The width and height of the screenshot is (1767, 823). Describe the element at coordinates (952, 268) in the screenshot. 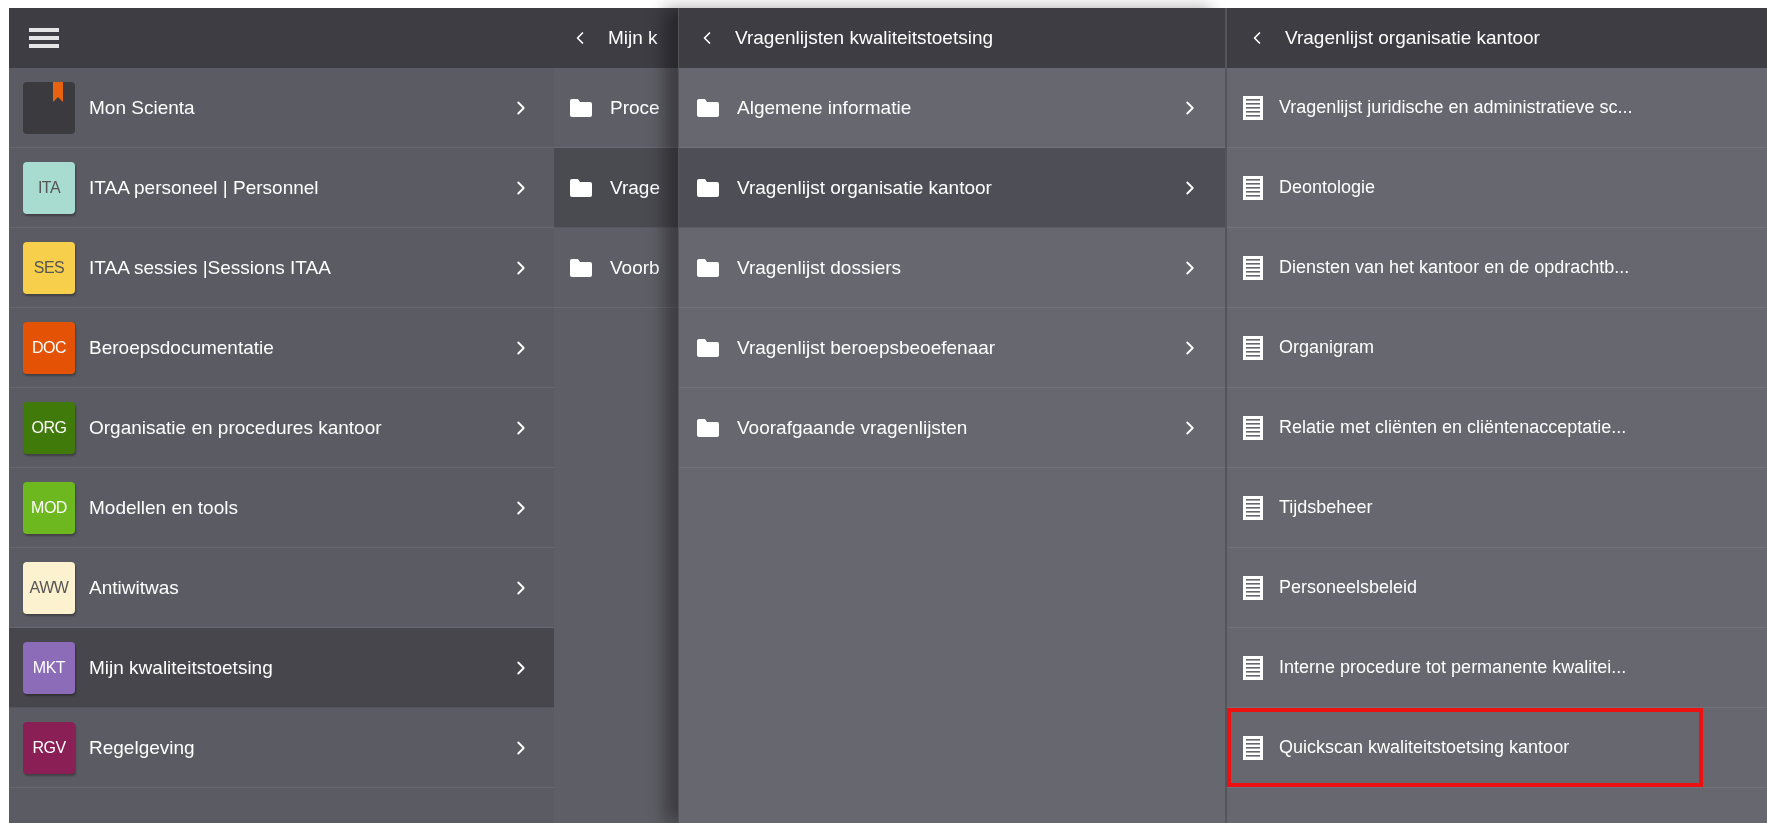

I see `folder-item: Vragenlijst dossiers` at that location.